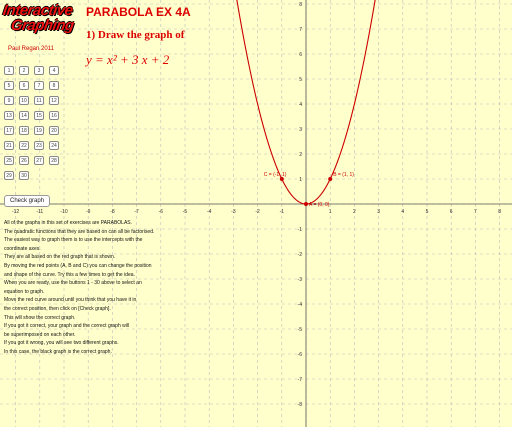 This screenshot has height=427, width=512. Describe the element at coordinates (300, 5) in the screenshot. I see `y-tick-label: 8` at that location.